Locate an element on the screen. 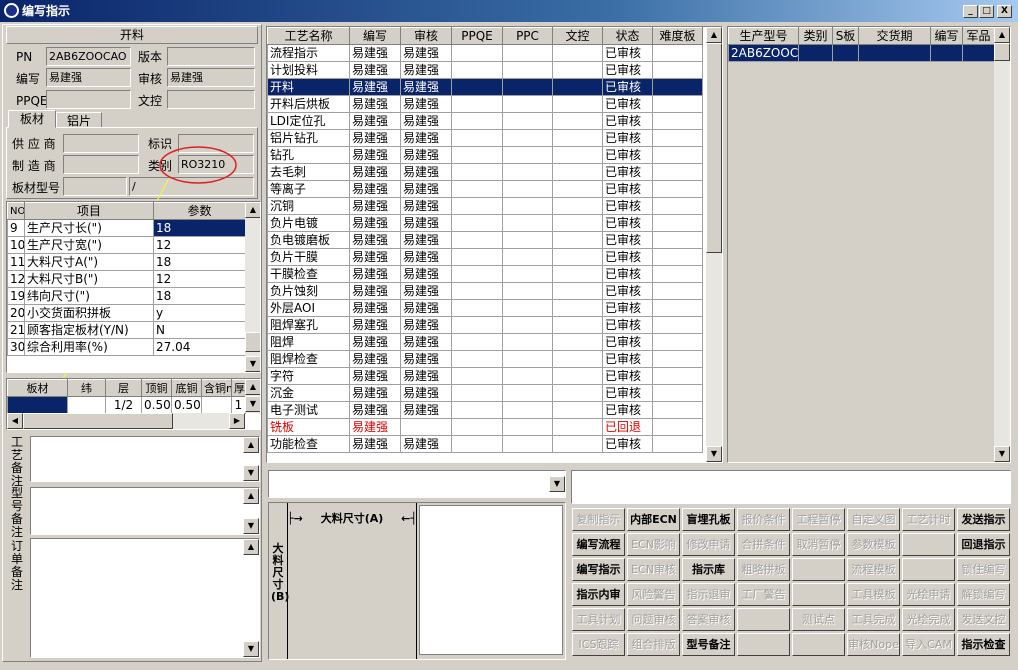 The height and width of the screenshot is (670, 1018). action-button: 发送指示 is located at coordinates (983, 519).